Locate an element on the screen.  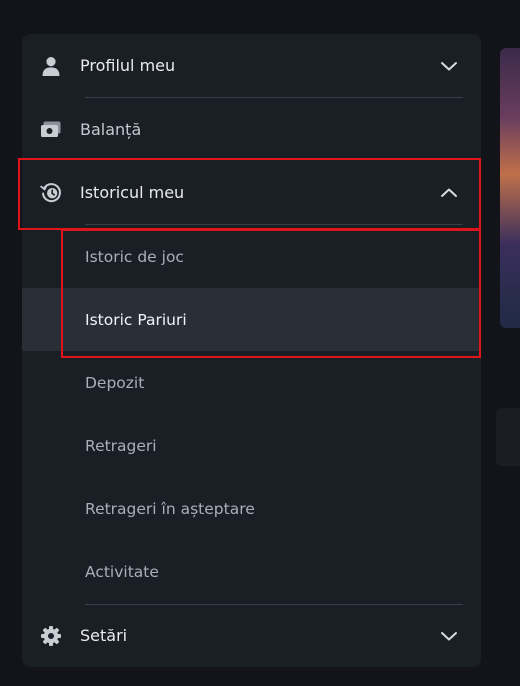
menu-item-history: Istoricul meu is located at coordinates (251, 192).